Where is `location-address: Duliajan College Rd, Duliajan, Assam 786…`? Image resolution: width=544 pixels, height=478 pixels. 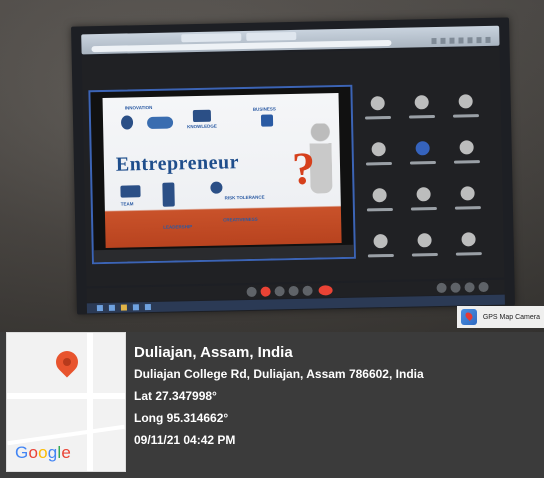 location-address: Duliajan College Rd, Duliajan, Assam 786… is located at coordinates (279, 374).